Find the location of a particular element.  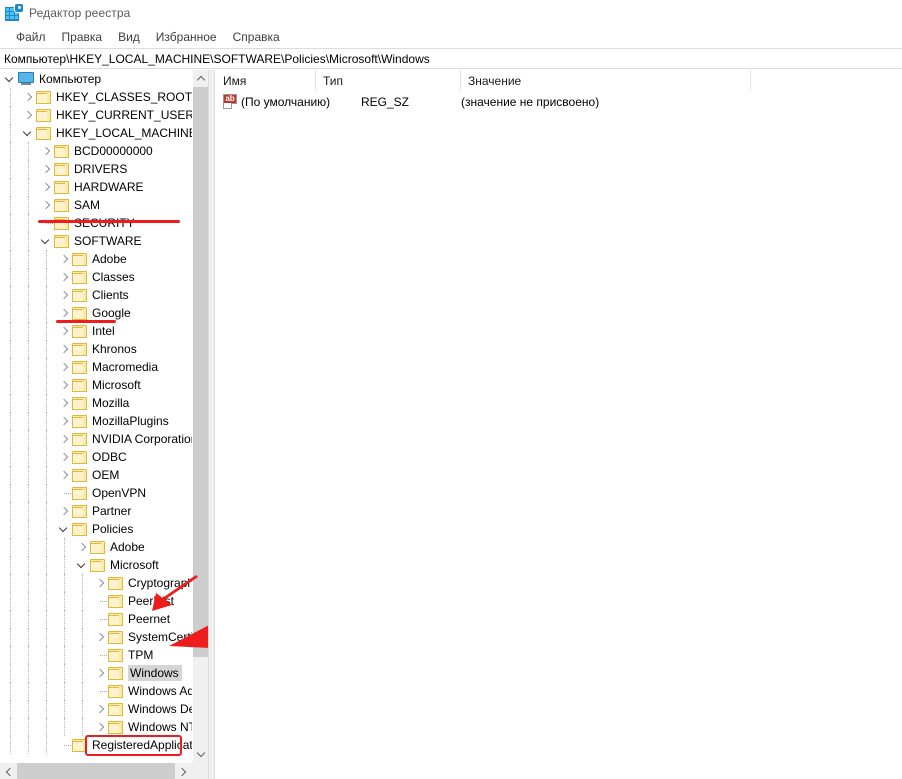

tree-item-partner: Partner is located at coordinates (96, 511).